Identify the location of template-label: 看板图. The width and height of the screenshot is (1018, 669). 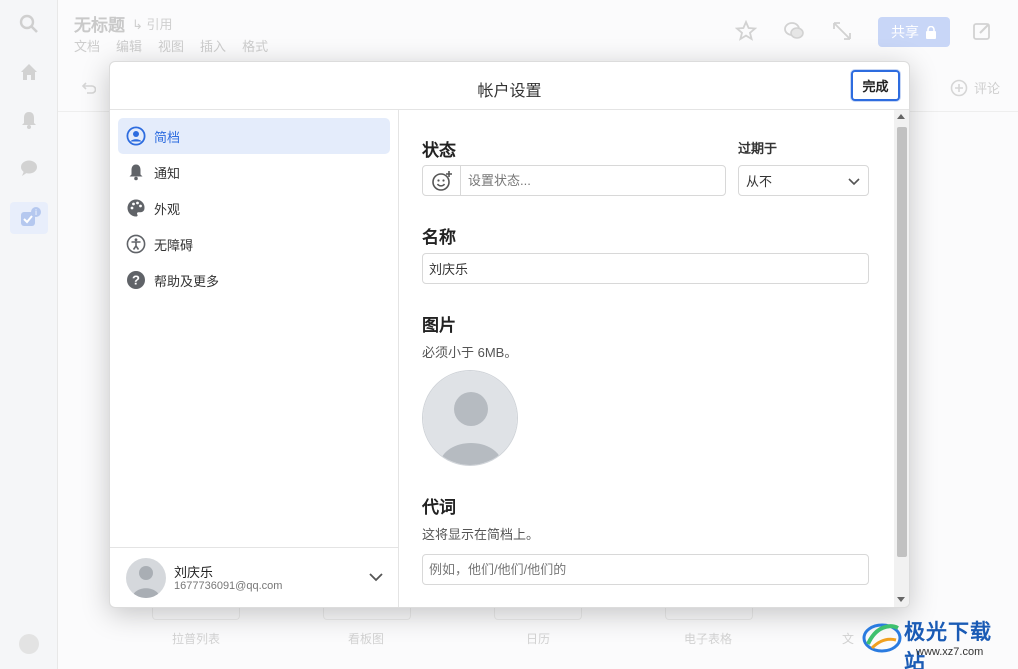
(366, 639).